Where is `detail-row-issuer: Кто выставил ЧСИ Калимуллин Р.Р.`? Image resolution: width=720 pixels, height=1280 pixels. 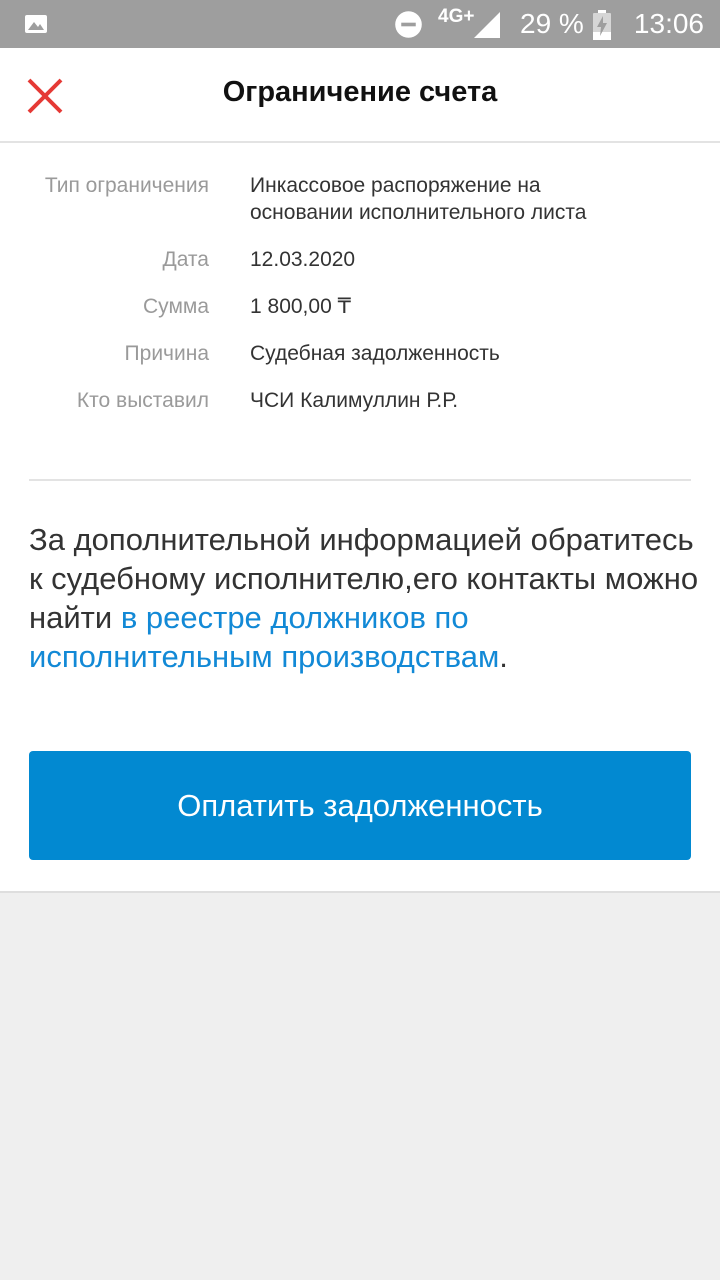 detail-row-issuer: Кто выставил ЧСИ Калимуллин Р.Р. is located at coordinates (360, 400).